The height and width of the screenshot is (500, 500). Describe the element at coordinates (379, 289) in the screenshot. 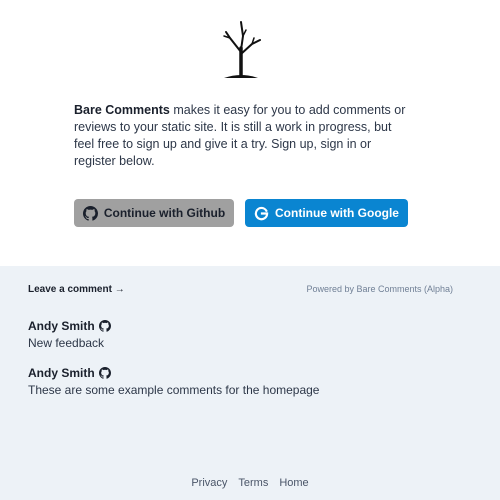

I see `powered-by-text: Powered by Bare Comments (Alpha)` at that location.